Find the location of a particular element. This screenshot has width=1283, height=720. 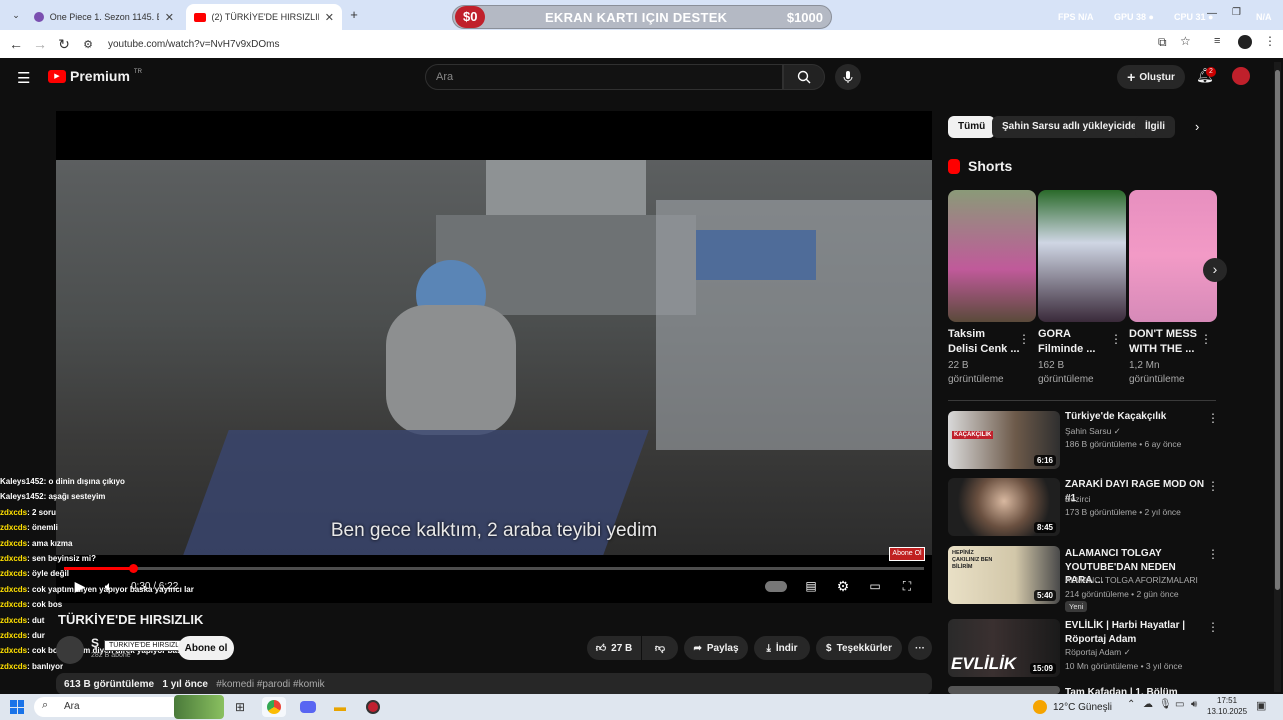

create-button: + Oluştur is located at coordinates (1151, 77).